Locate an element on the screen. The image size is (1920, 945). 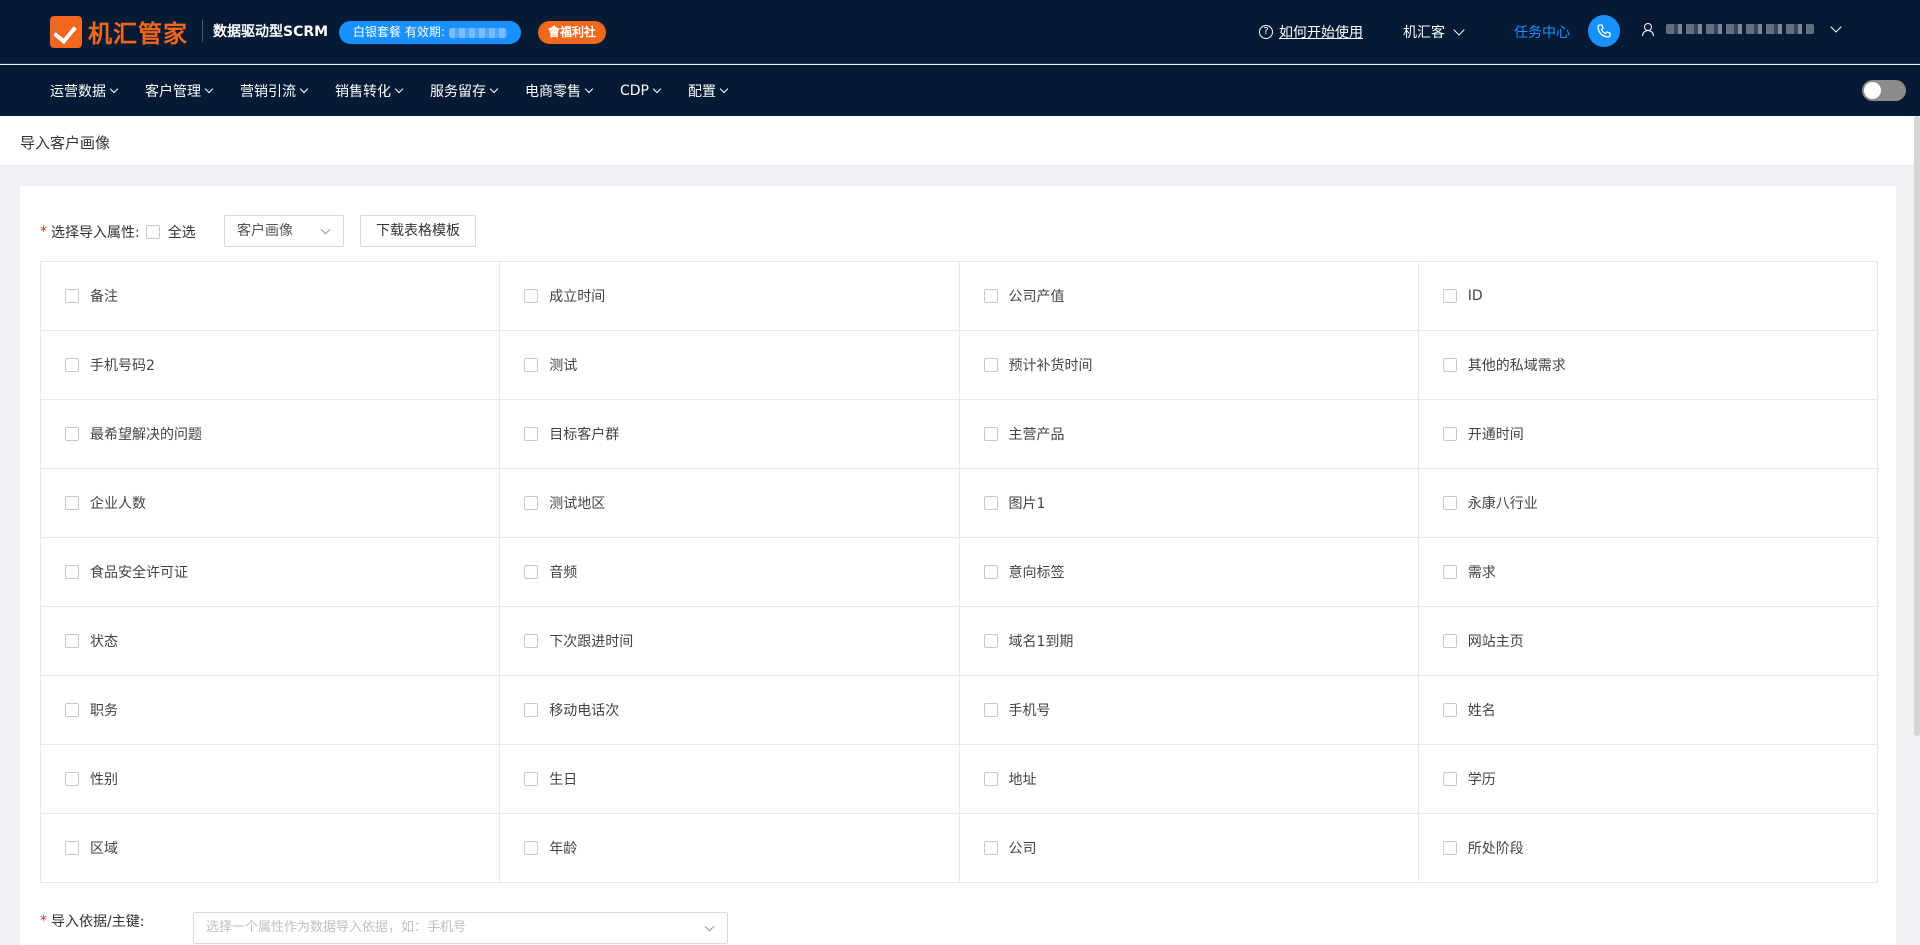
attribute-option: 职务 is located at coordinates (271, 710).